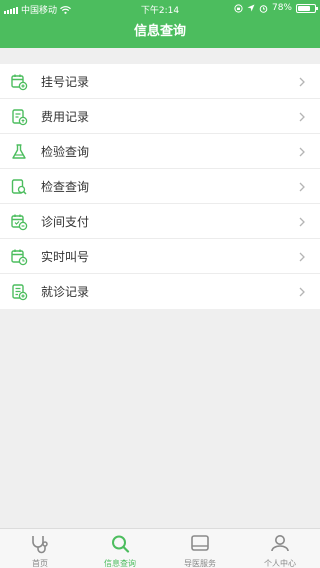 The width and height of the screenshot is (320, 568). I want to click on guide-service-icon, so click(200, 543).